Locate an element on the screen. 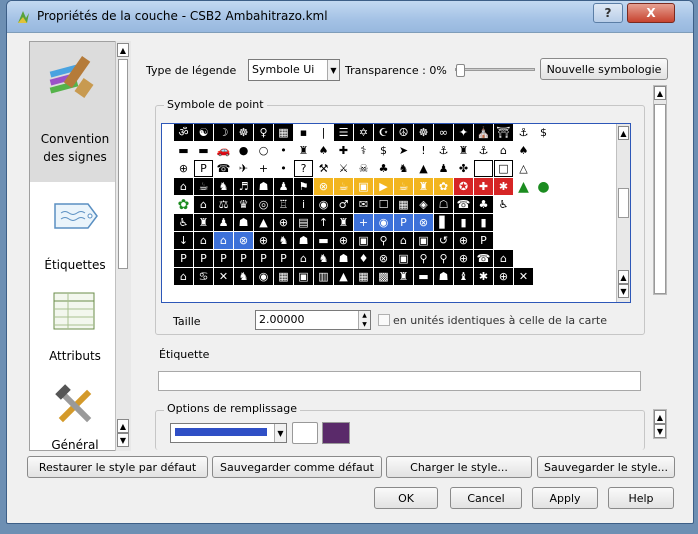 This screenshot has height=534, width=698. border-color-button is located at coordinates (336, 433).